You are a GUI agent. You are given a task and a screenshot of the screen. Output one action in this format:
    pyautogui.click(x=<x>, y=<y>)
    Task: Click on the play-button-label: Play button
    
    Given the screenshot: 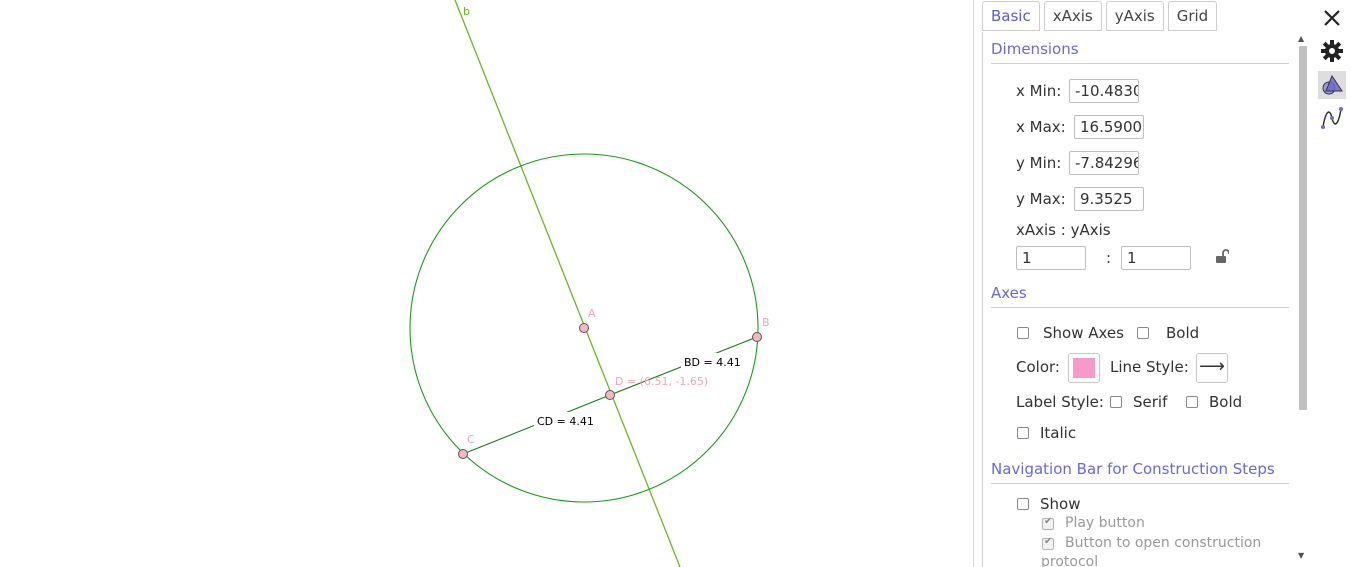 What is the action you would take?
    pyautogui.click(x=1105, y=523)
    